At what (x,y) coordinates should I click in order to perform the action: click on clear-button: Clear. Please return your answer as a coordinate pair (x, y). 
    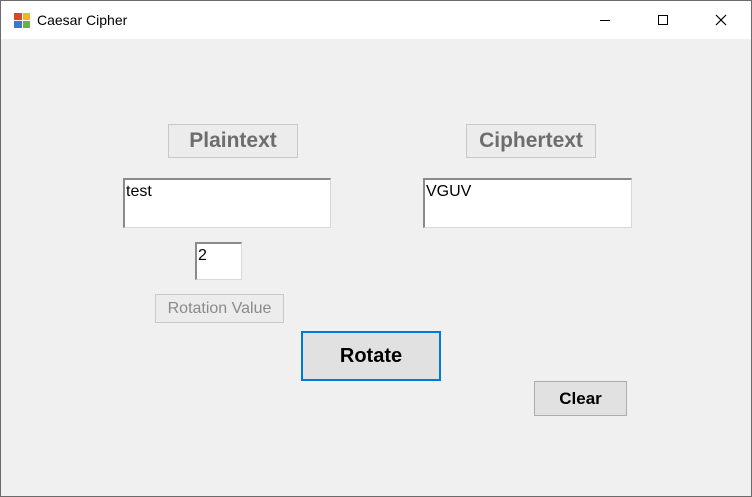
    Looking at the image, I should click on (580, 398).